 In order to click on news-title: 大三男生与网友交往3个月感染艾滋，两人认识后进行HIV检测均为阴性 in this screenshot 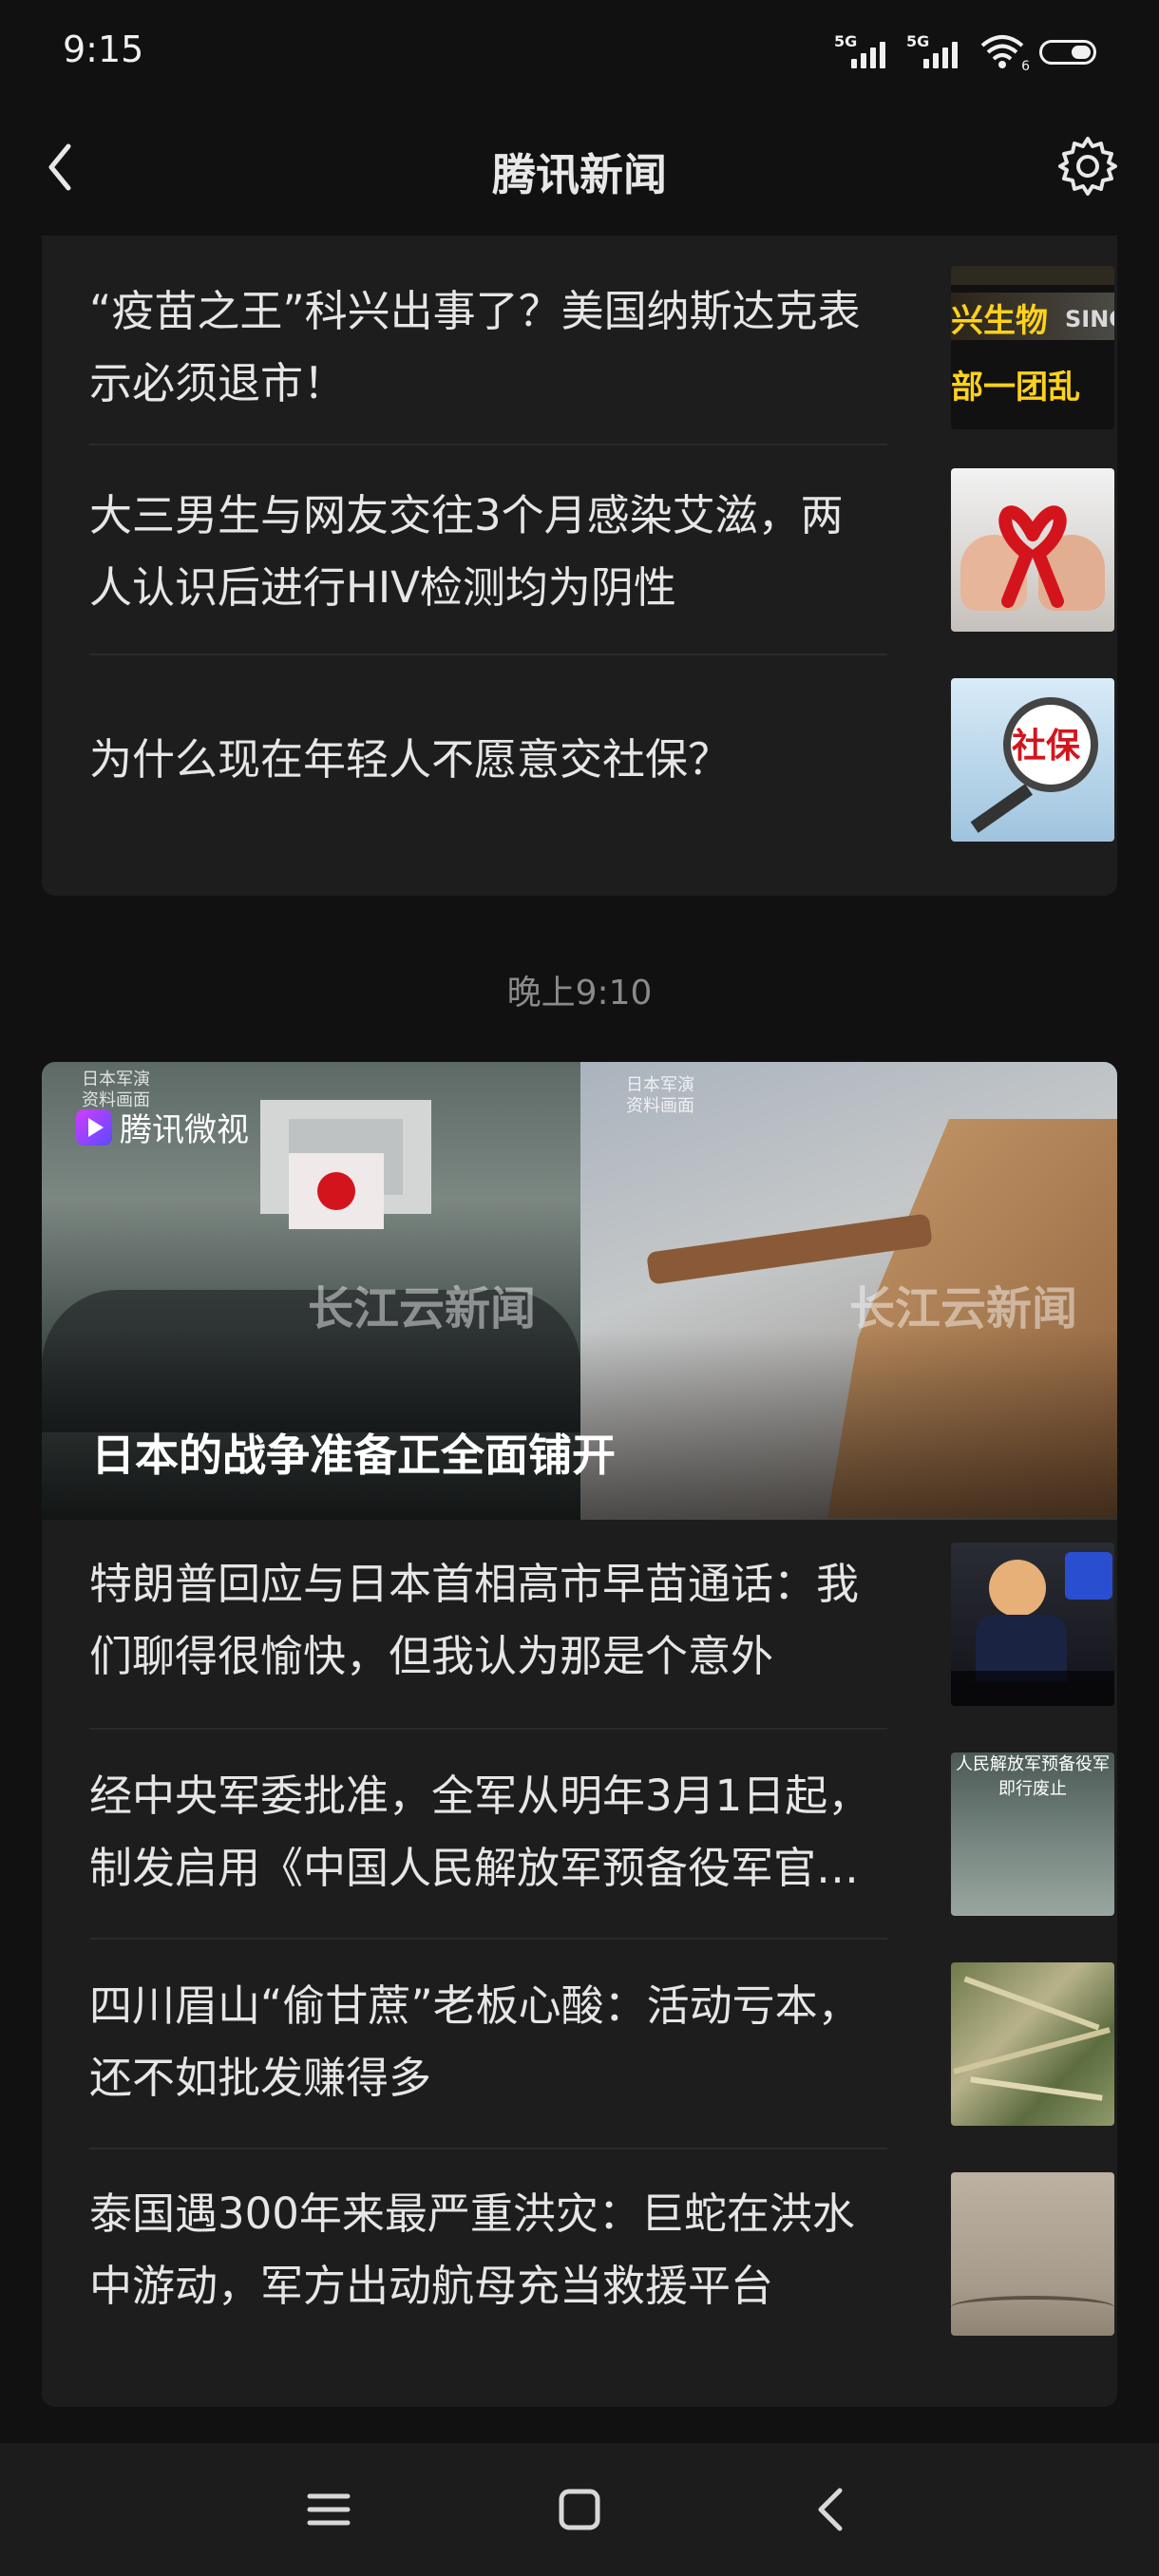, I will do `click(466, 551)`.